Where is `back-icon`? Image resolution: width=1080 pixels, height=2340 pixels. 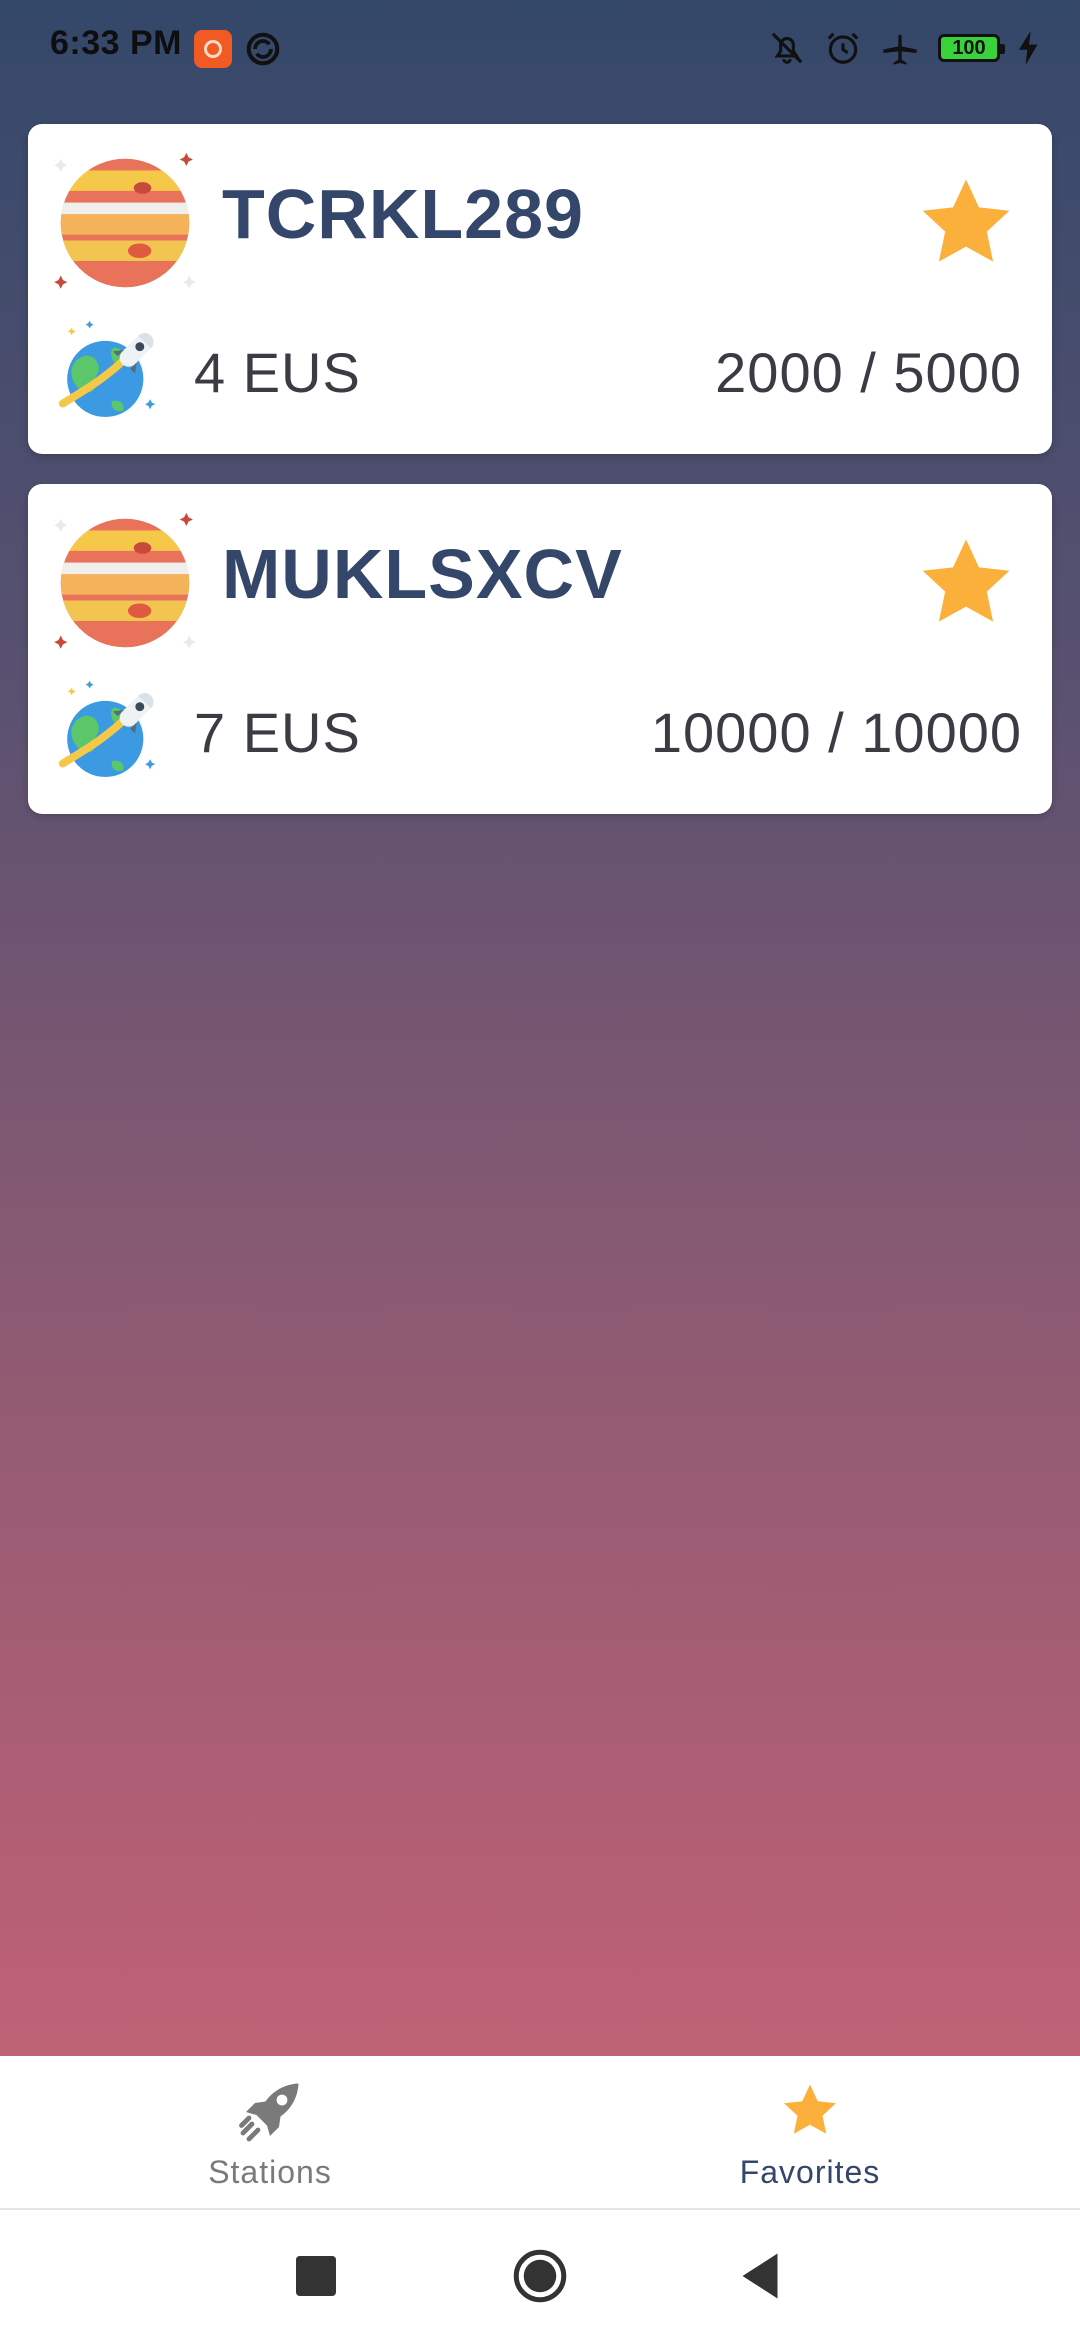
back-icon is located at coordinates (760, 2276).